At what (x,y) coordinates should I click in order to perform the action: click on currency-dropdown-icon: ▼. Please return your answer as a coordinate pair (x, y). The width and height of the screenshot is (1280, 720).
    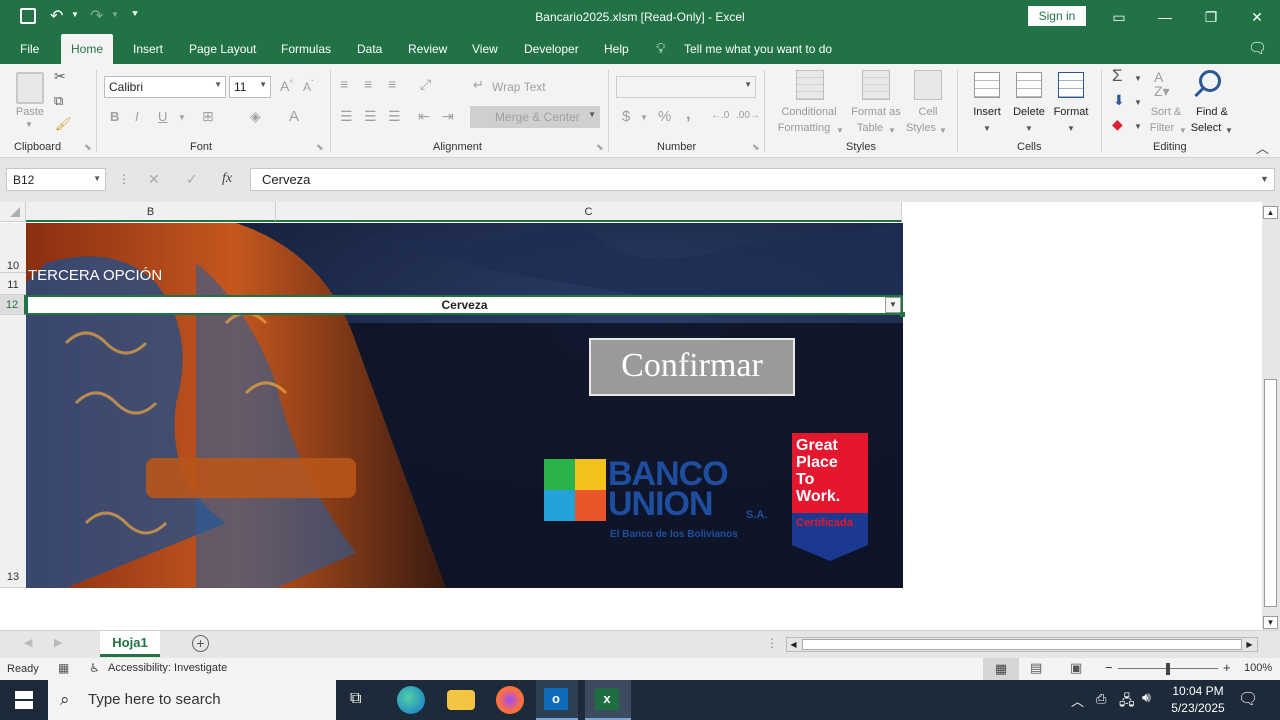
    Looking at the image, I should click on (644, 117).